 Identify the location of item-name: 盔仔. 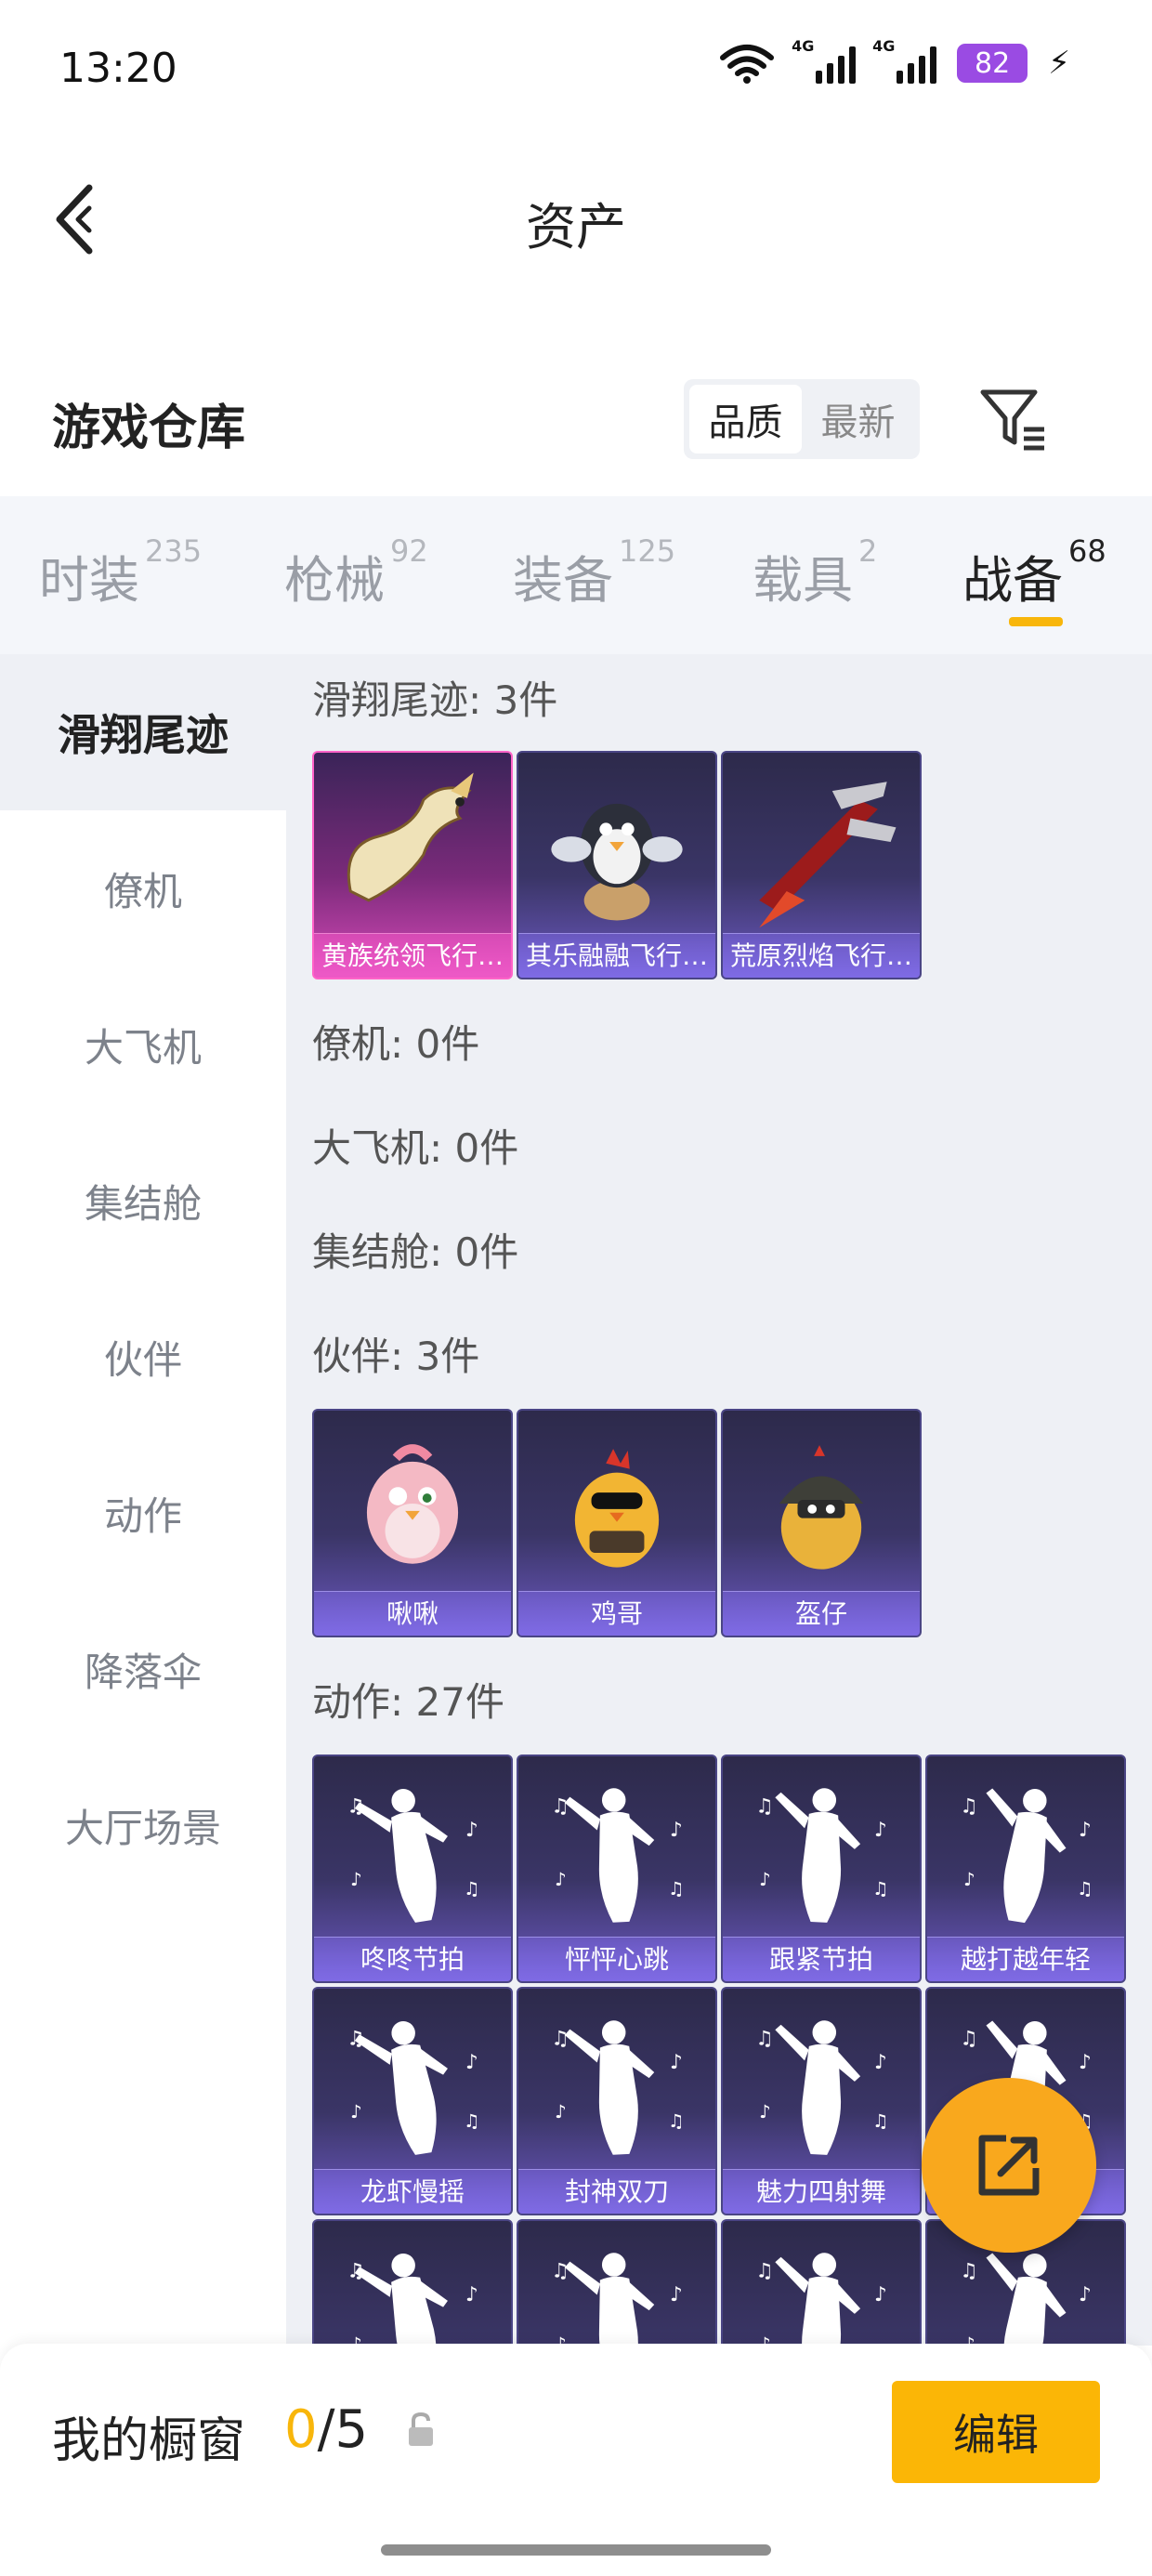
(821, 1613).